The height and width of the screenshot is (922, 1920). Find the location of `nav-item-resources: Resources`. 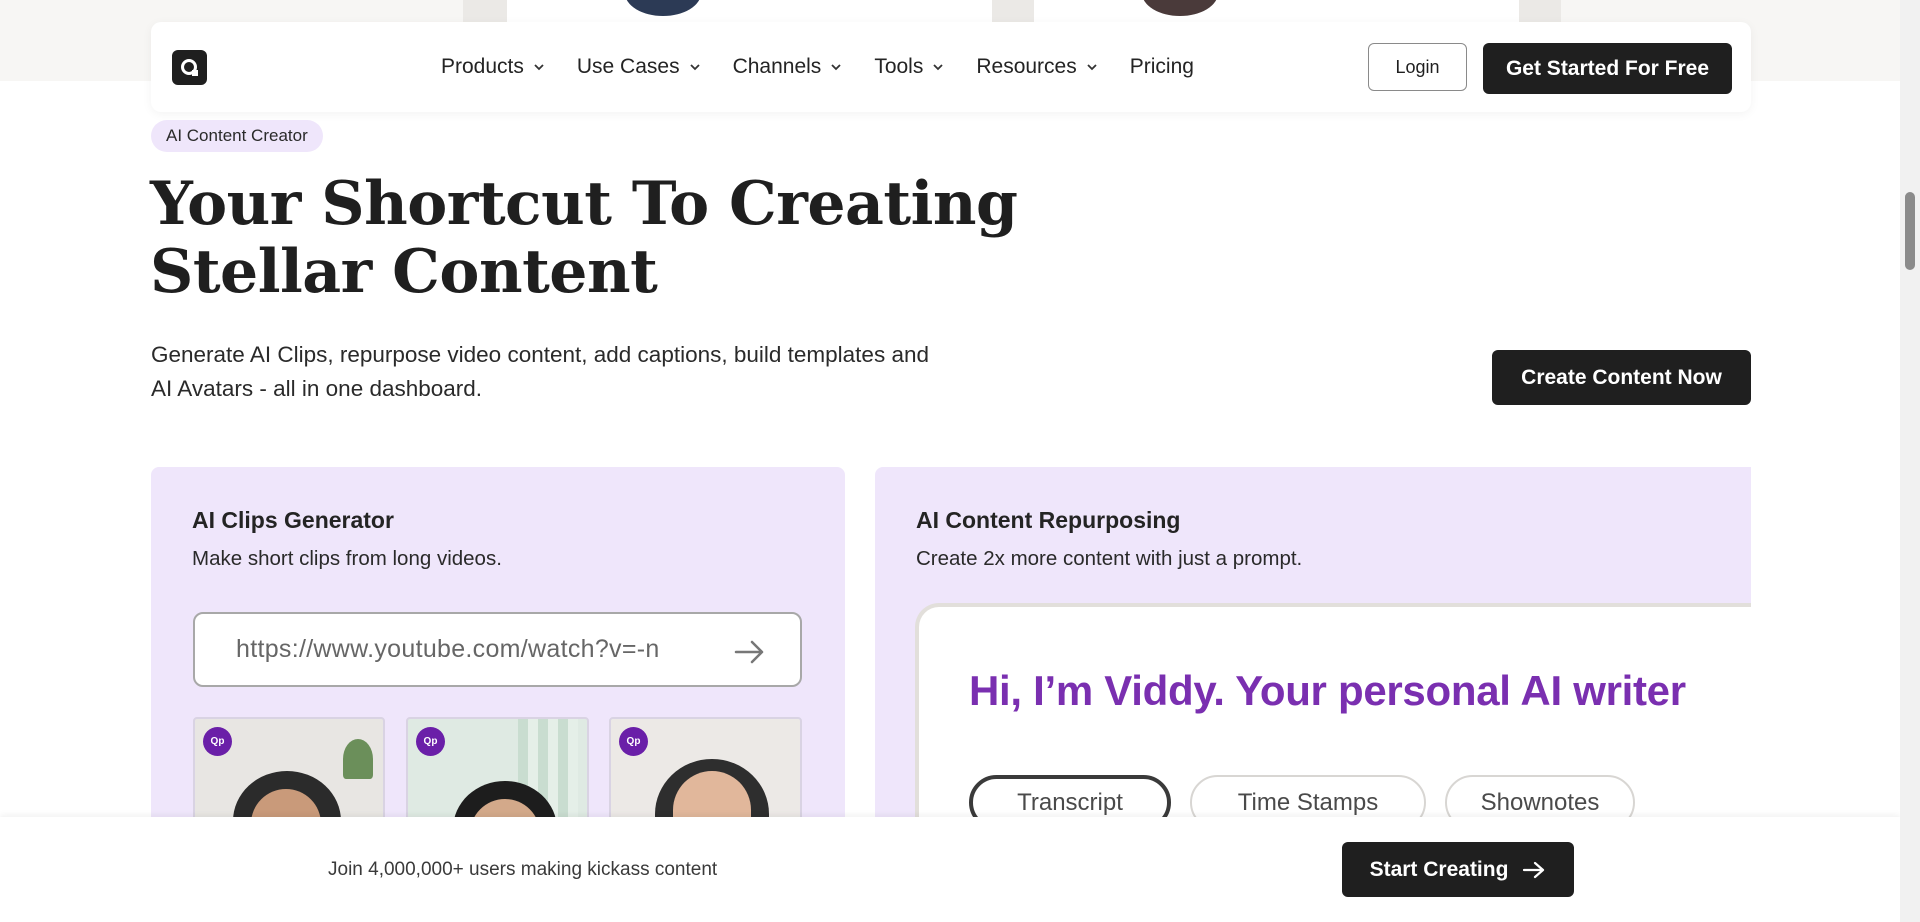

nav-item-resources: Resources is located at coordinates (1037, 67).